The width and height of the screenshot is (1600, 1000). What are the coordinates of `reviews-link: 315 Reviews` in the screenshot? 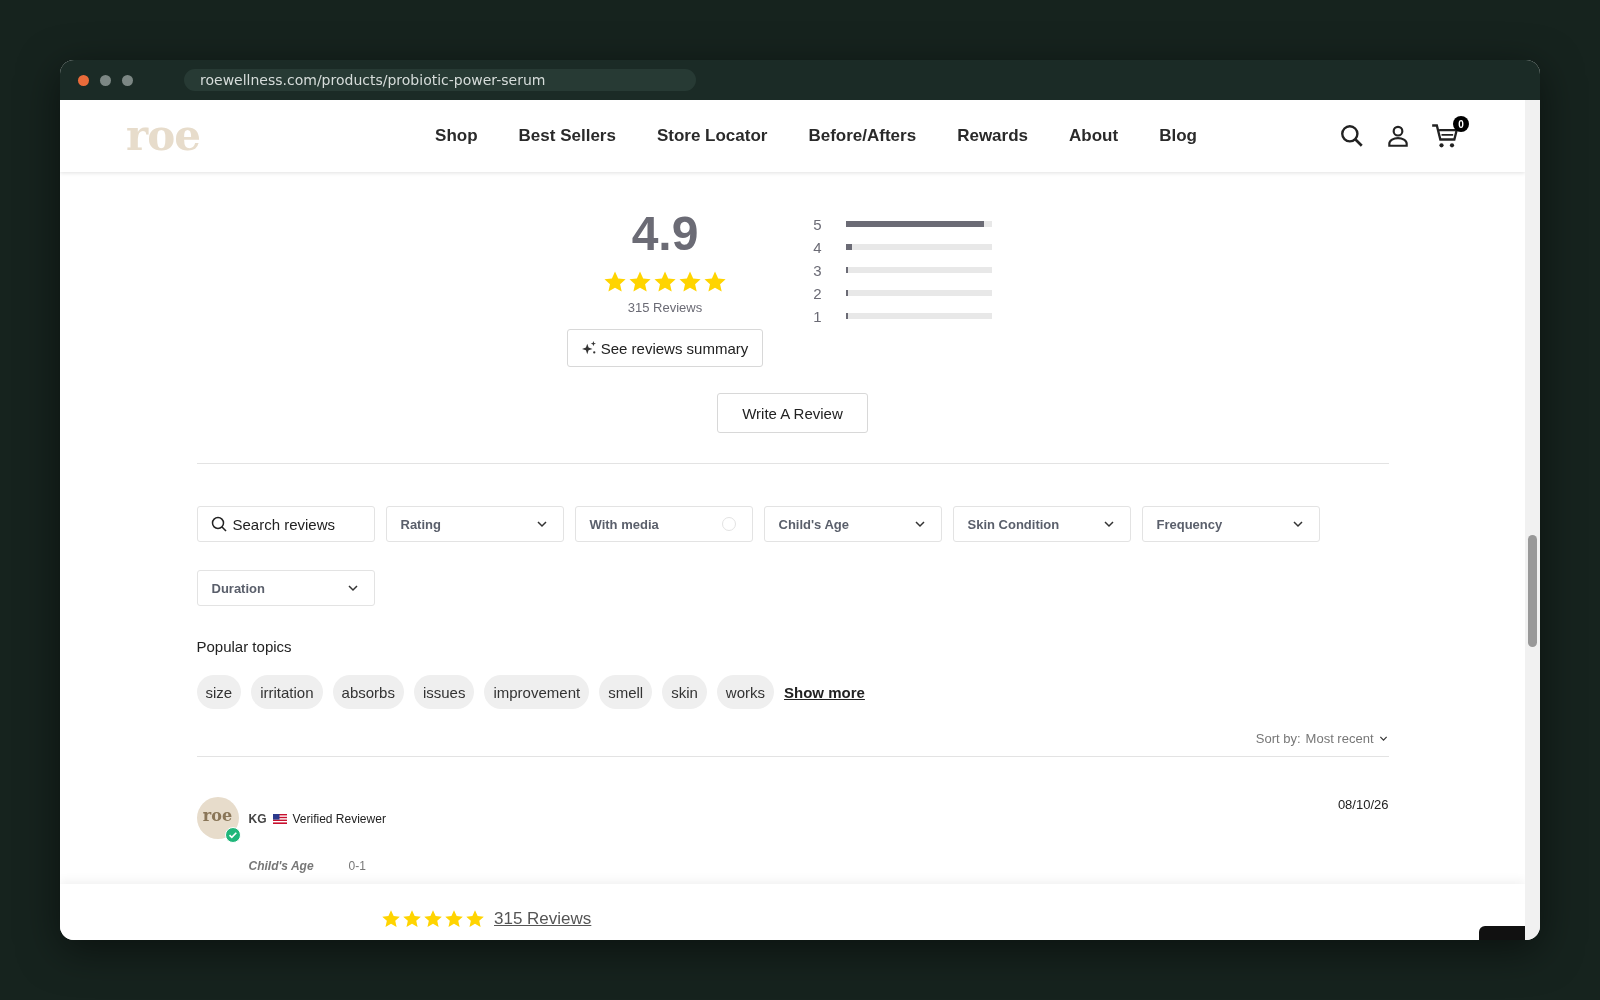 It's located at (543, 919).